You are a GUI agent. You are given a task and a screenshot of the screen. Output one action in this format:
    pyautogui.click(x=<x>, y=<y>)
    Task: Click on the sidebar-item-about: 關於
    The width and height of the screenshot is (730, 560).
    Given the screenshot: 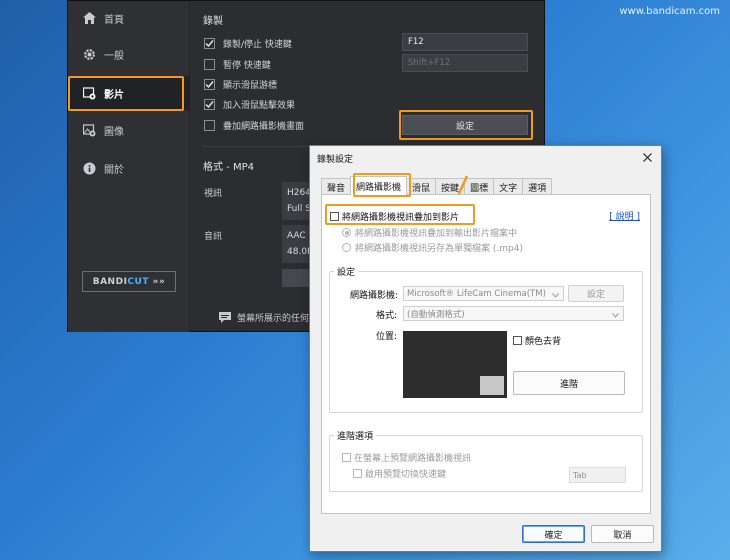 What is the action you would take?
    pyautogui.click(x=129, y=168)
    